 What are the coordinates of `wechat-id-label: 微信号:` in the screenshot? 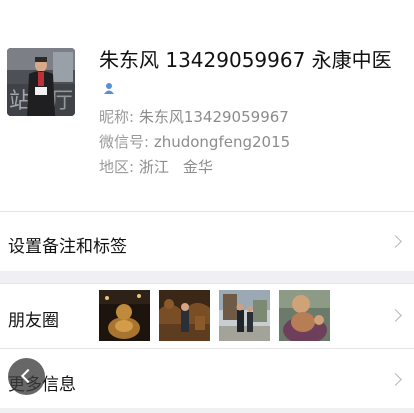 It's located at (124, 142).